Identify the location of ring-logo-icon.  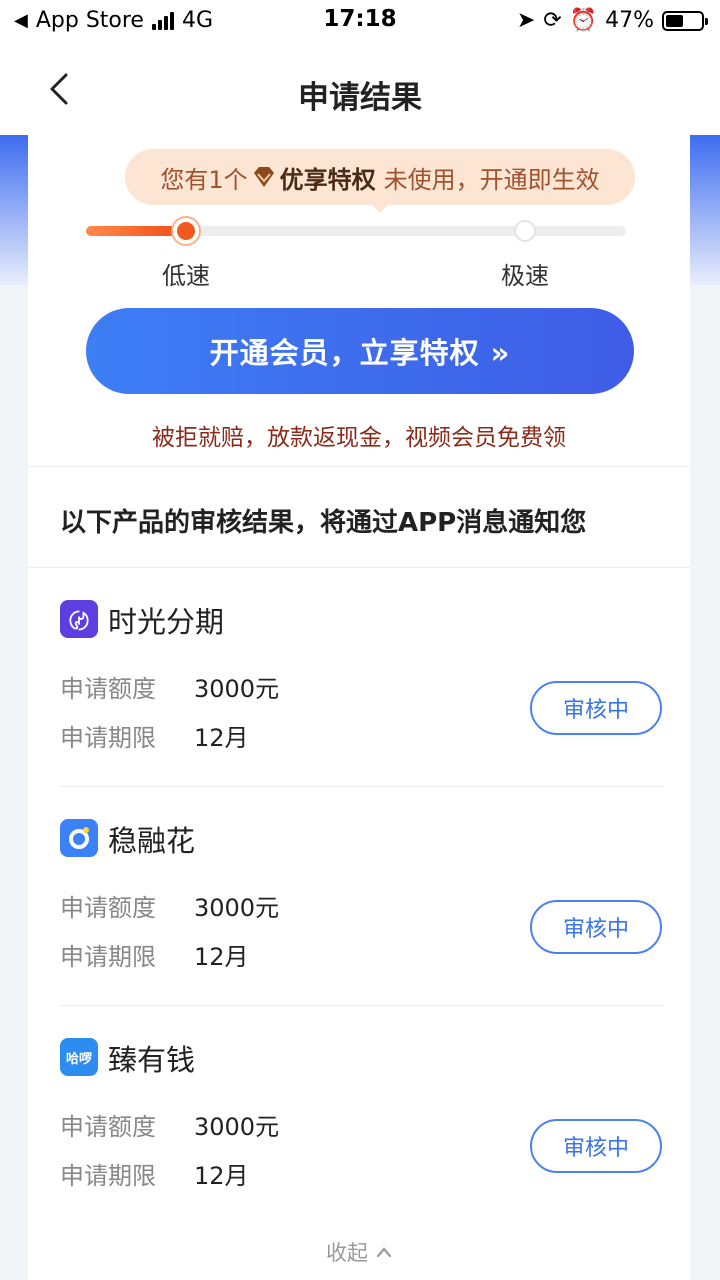
(79, 838).